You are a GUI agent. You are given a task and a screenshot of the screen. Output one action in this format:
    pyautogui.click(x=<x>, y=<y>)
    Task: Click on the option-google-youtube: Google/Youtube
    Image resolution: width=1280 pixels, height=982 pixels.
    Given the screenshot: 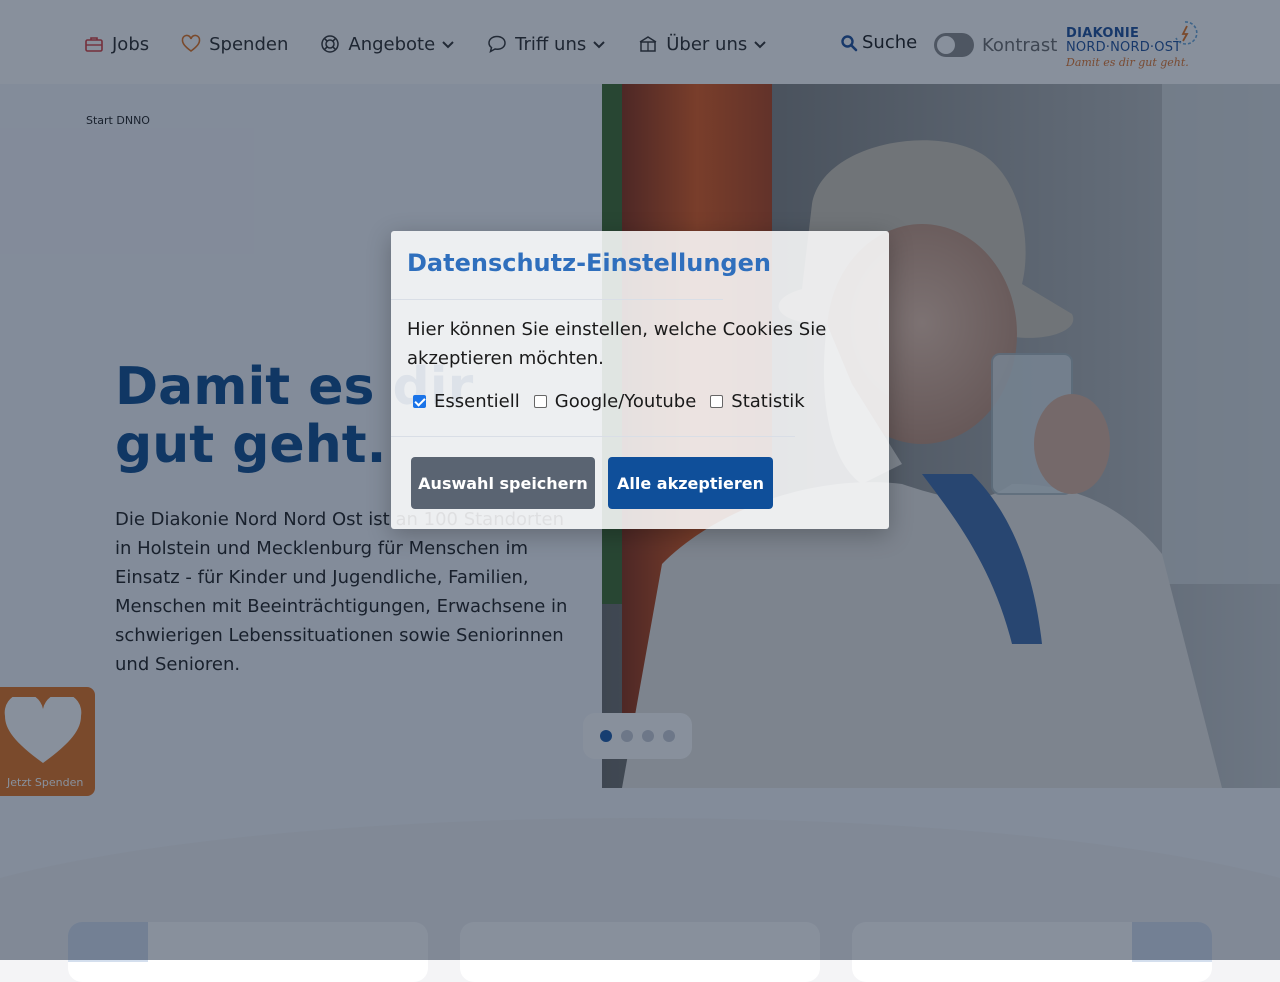 What is the action you would take?
    pyautogui.click(x=615, y=401)
    